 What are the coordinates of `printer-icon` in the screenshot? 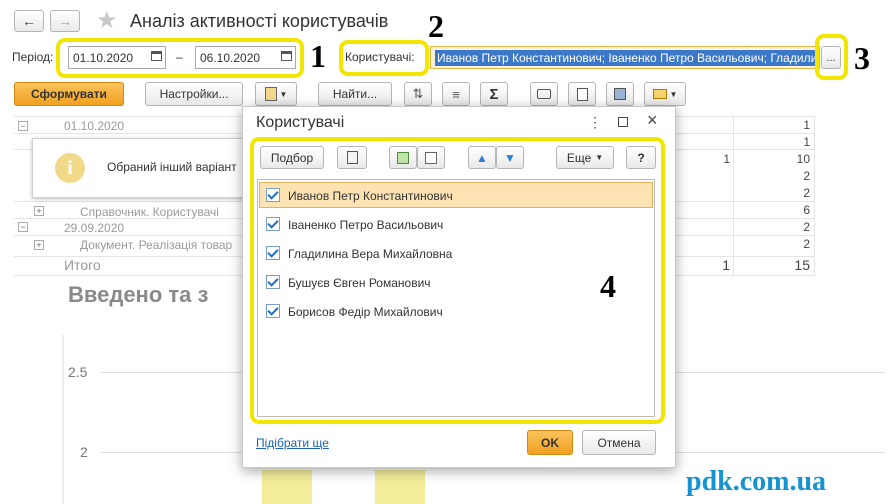 It's located at (544, 94).